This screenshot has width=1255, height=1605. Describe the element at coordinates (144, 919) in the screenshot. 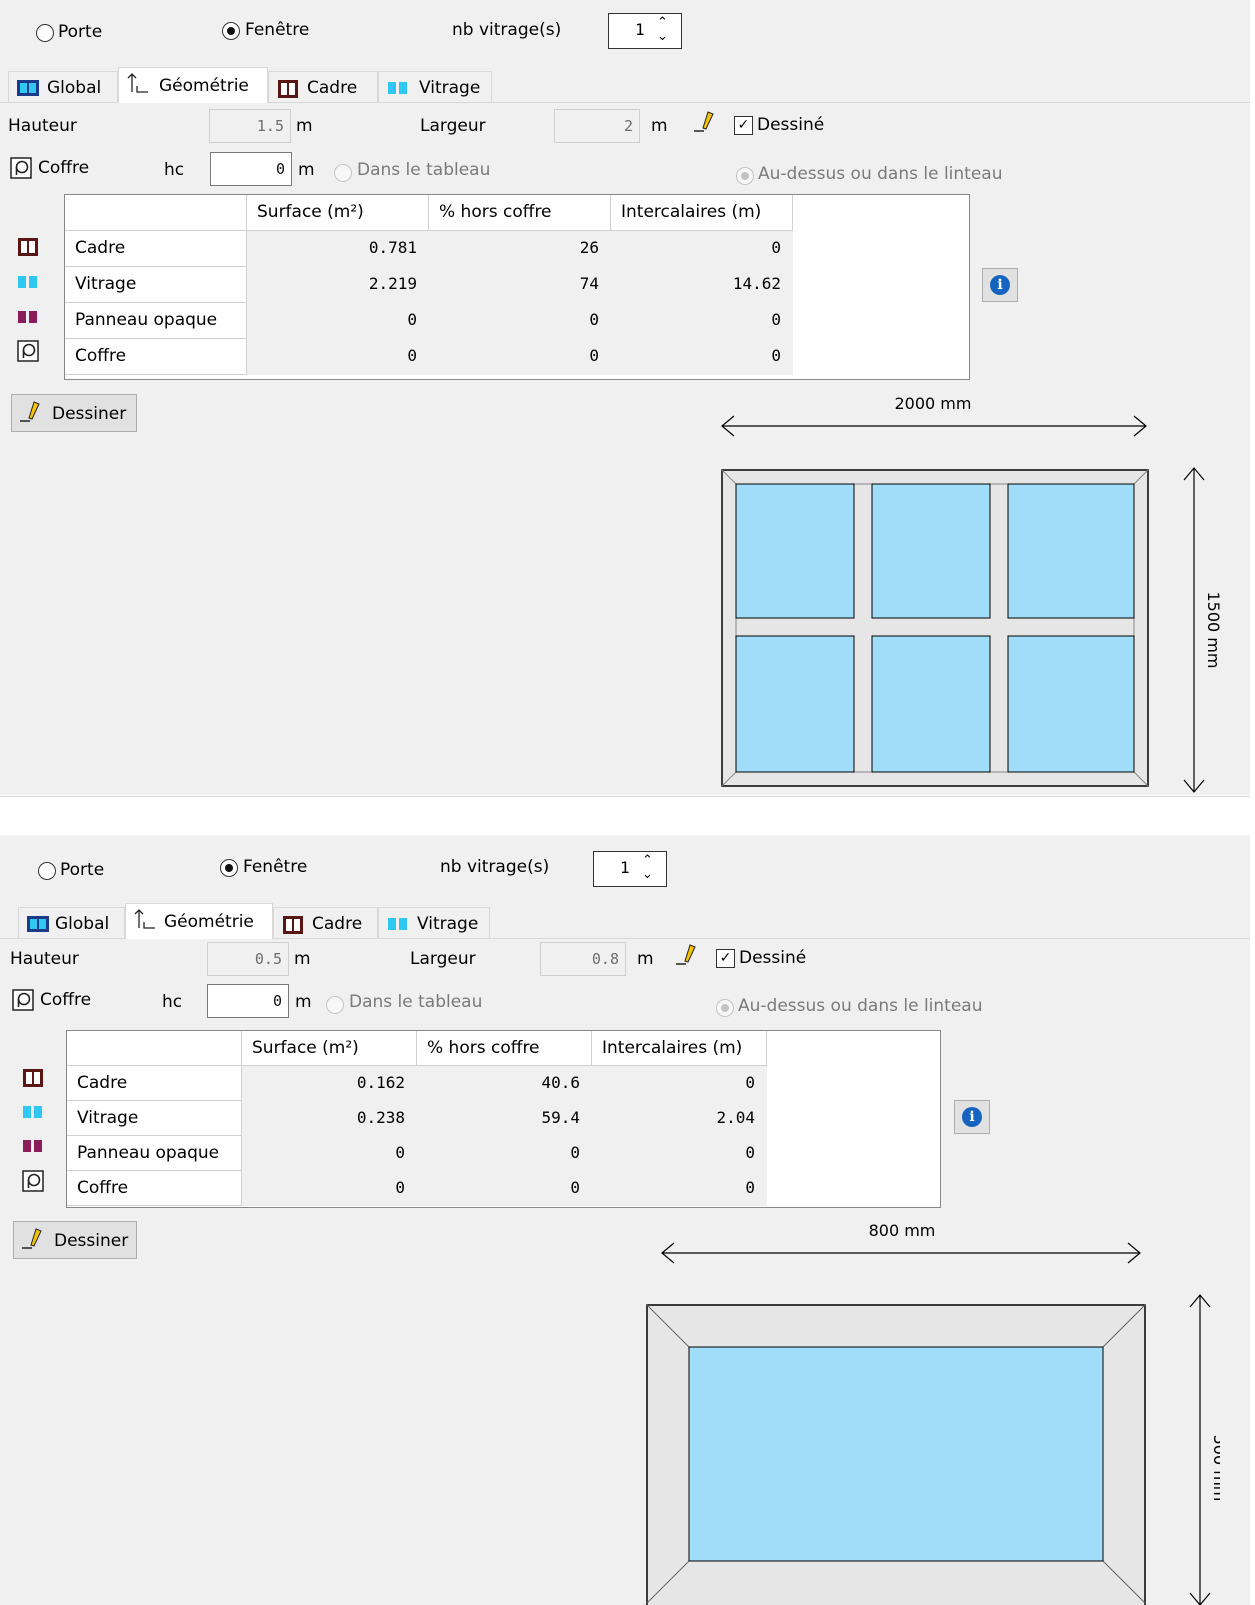

I see `geometry-ruler-icon` at that location.